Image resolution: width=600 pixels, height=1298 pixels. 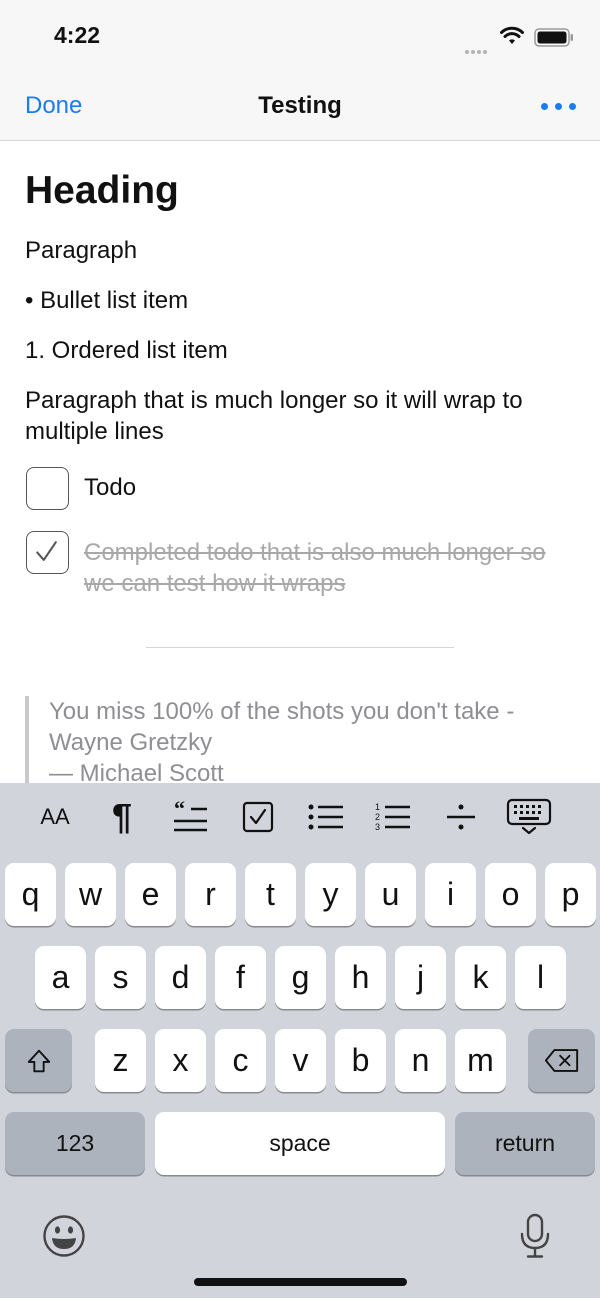 I want to click on quote-icon: “, so click(x=190, y=817).